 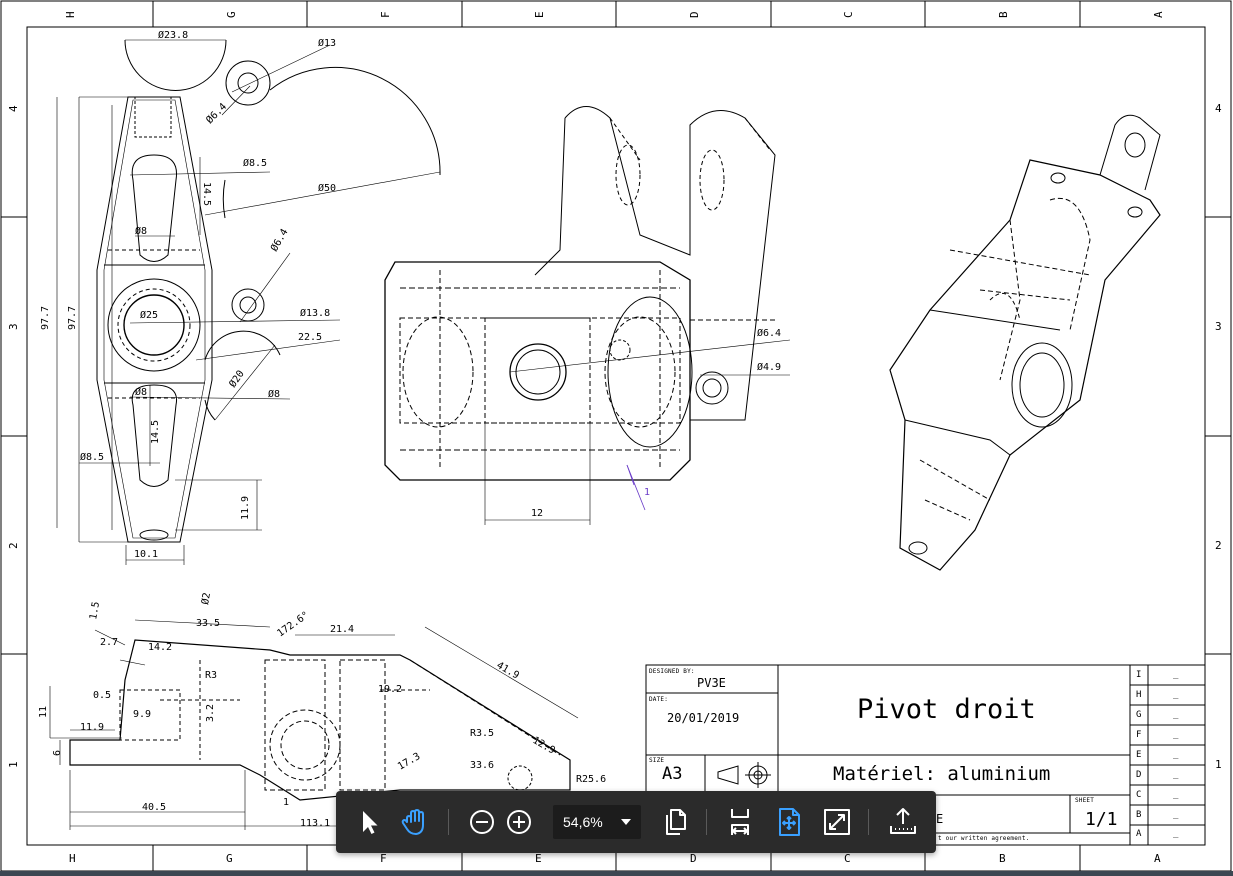 I want to click on dim-0-5: 0.5, so click(x=102, y=695).